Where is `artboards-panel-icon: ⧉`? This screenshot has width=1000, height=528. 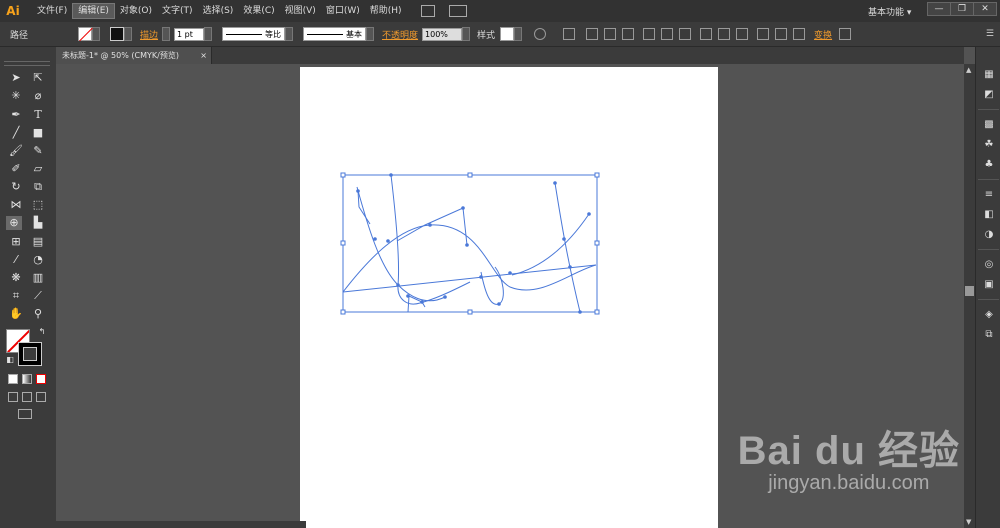 artboards-panel-icon: ⧉ is located at coordinates (989, 335).